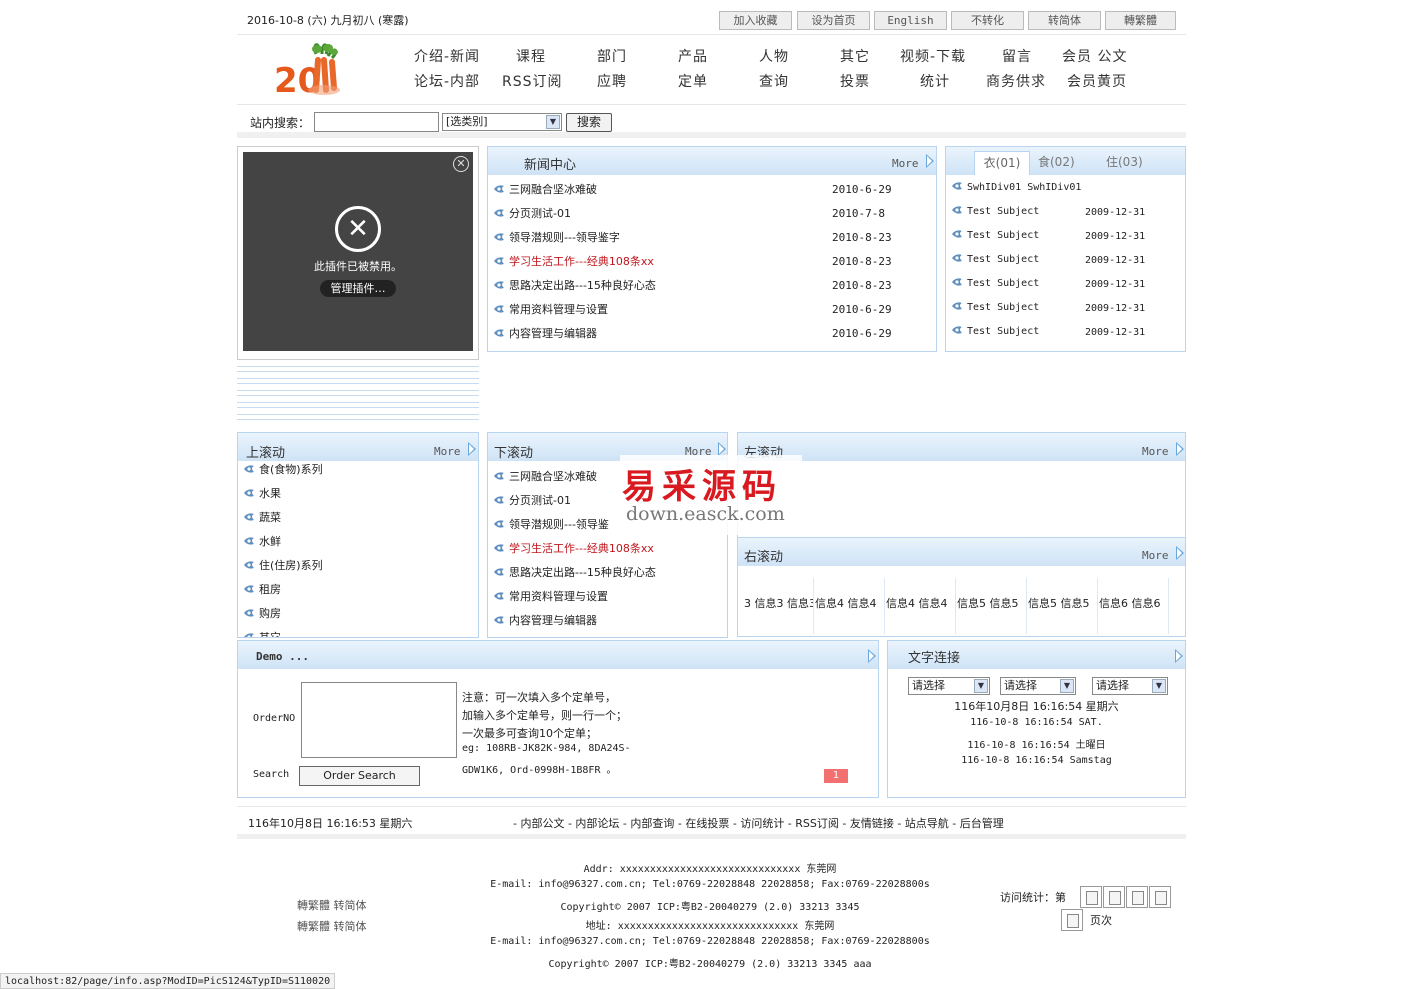 The width and height of the screenshot is (1422, 989). Describe the element at coordinates (702, 487) in the screenshot. I see `watermark-cn: 易采源码` at that location.